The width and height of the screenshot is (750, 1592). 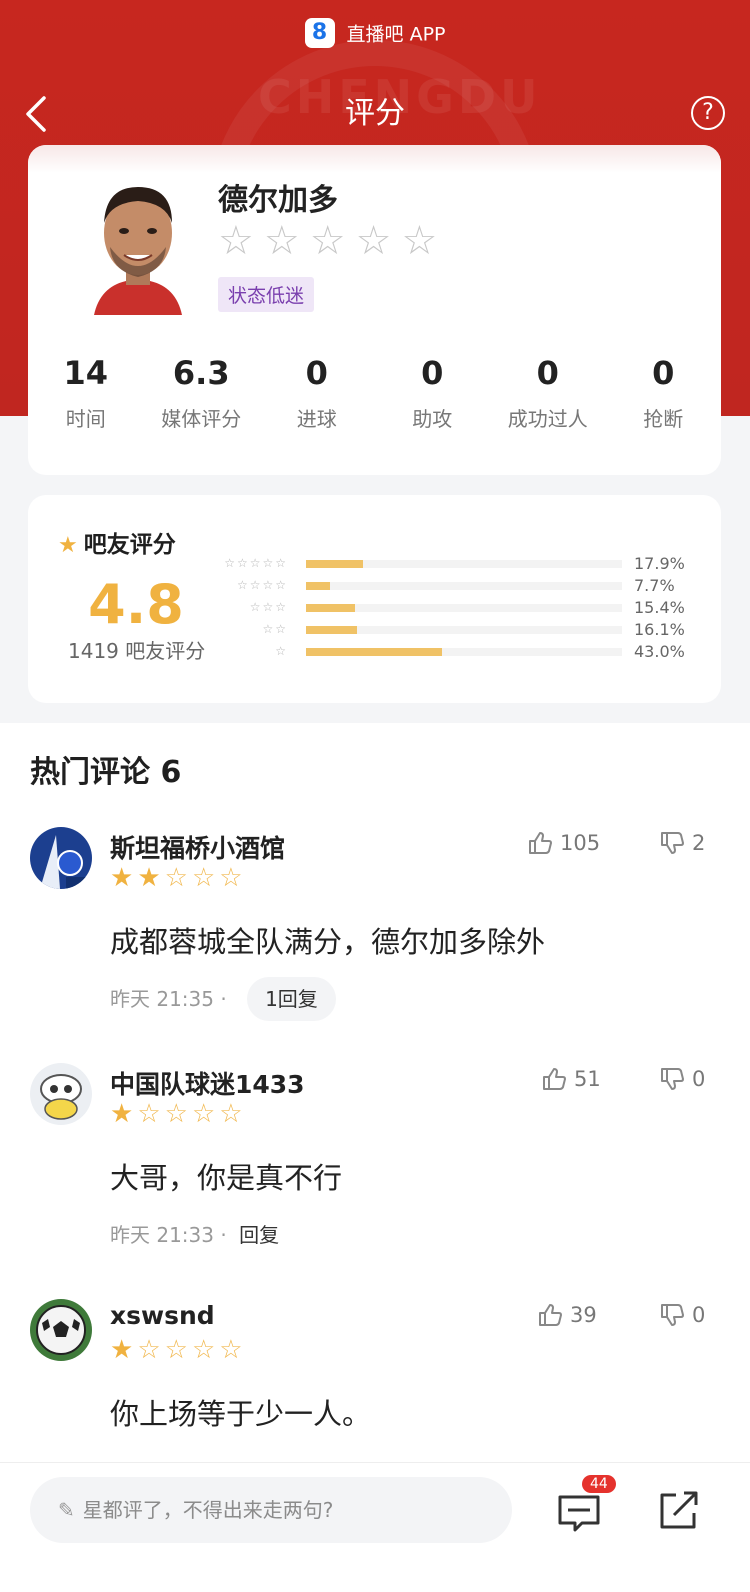 I want to click on app-brand: 8 直播吧 APP, so click(x=375, y=33).